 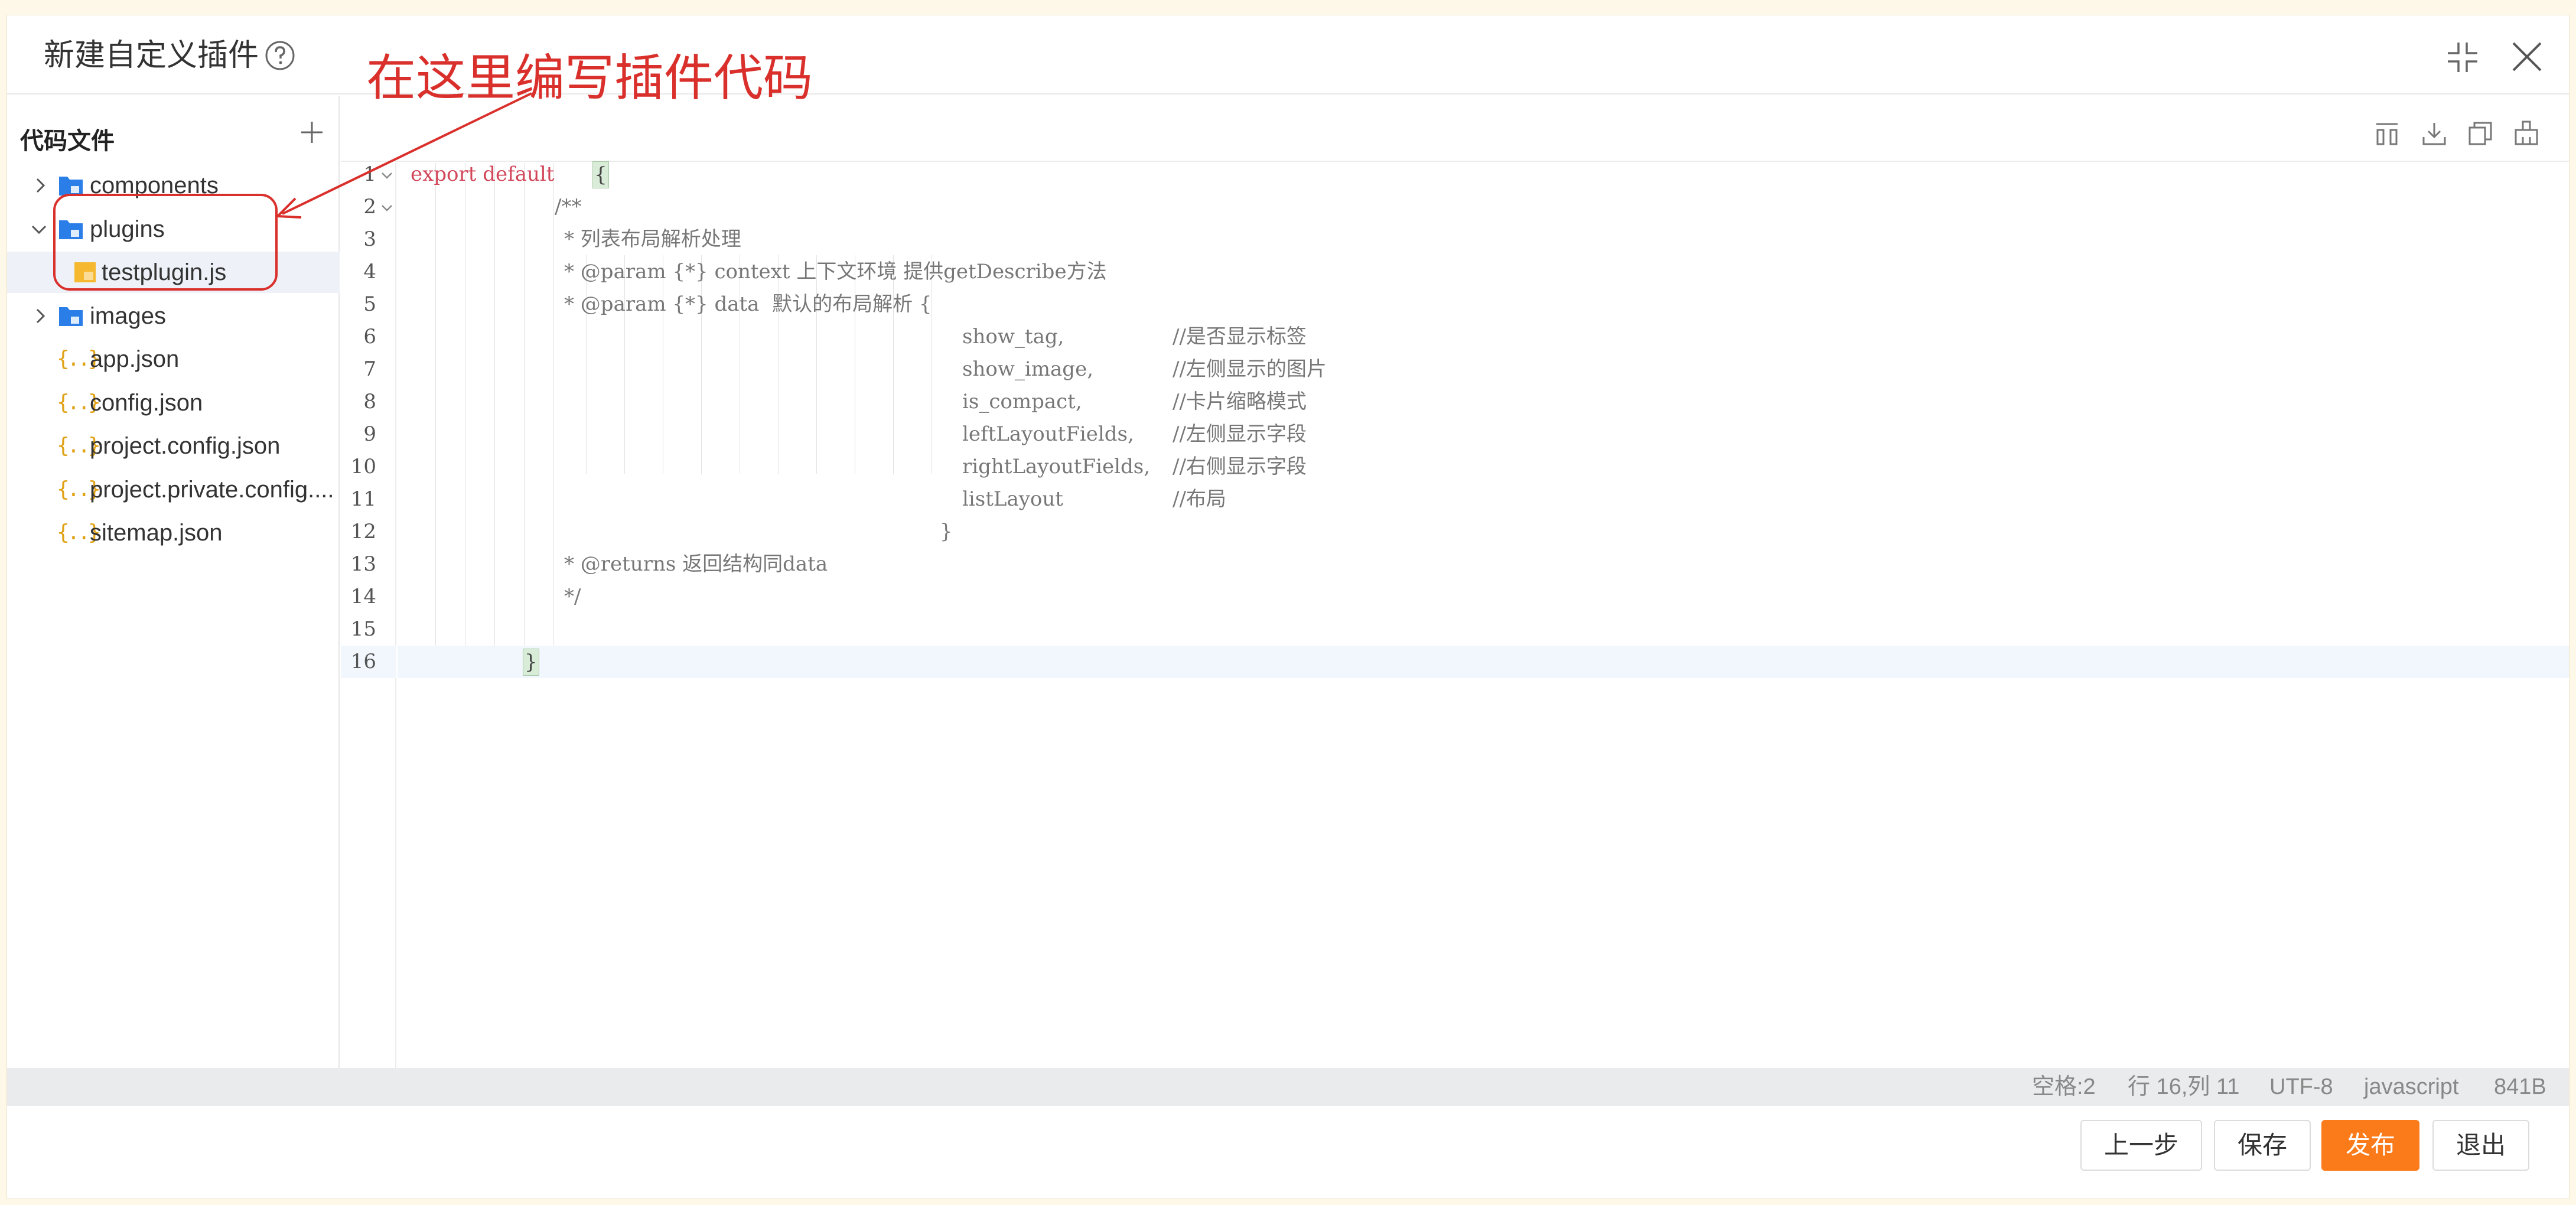 What do you see at coordinates (1484, 532) in the screenshot?
I see `code-line-12: }` at bounding box center [1484, 532].